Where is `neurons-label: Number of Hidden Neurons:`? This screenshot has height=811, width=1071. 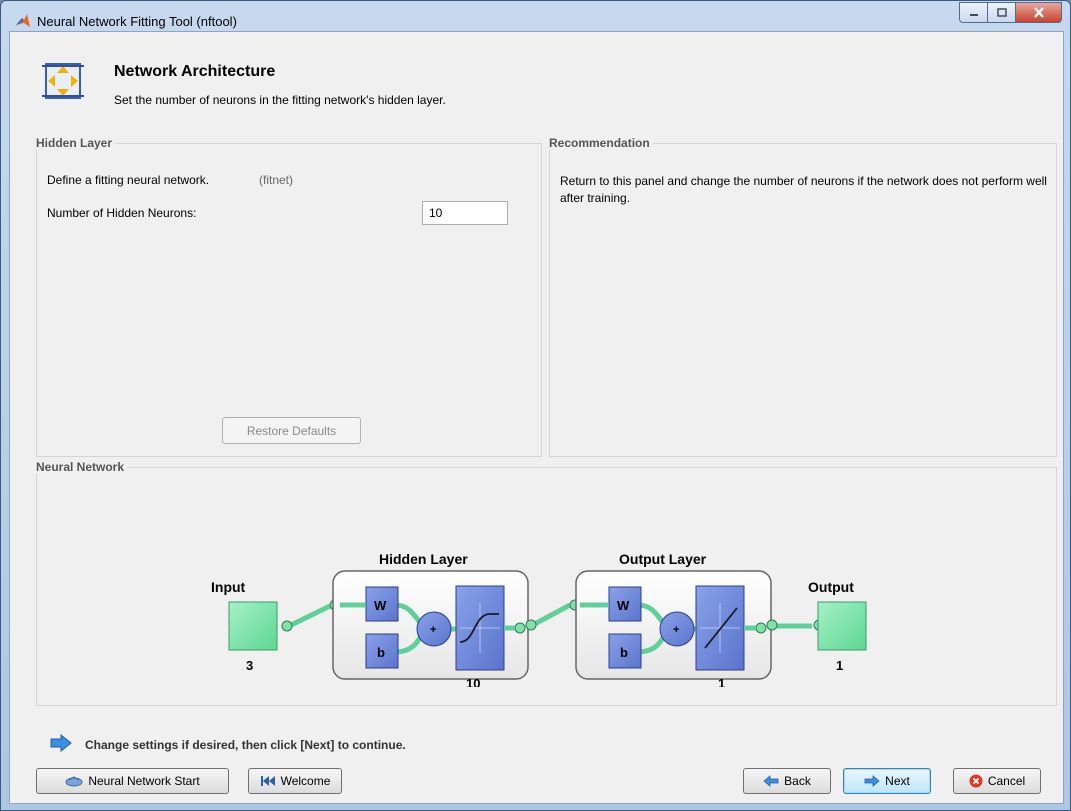 neurons-label: Number of Hidden Neurons: is located at coordinates (122, 213).